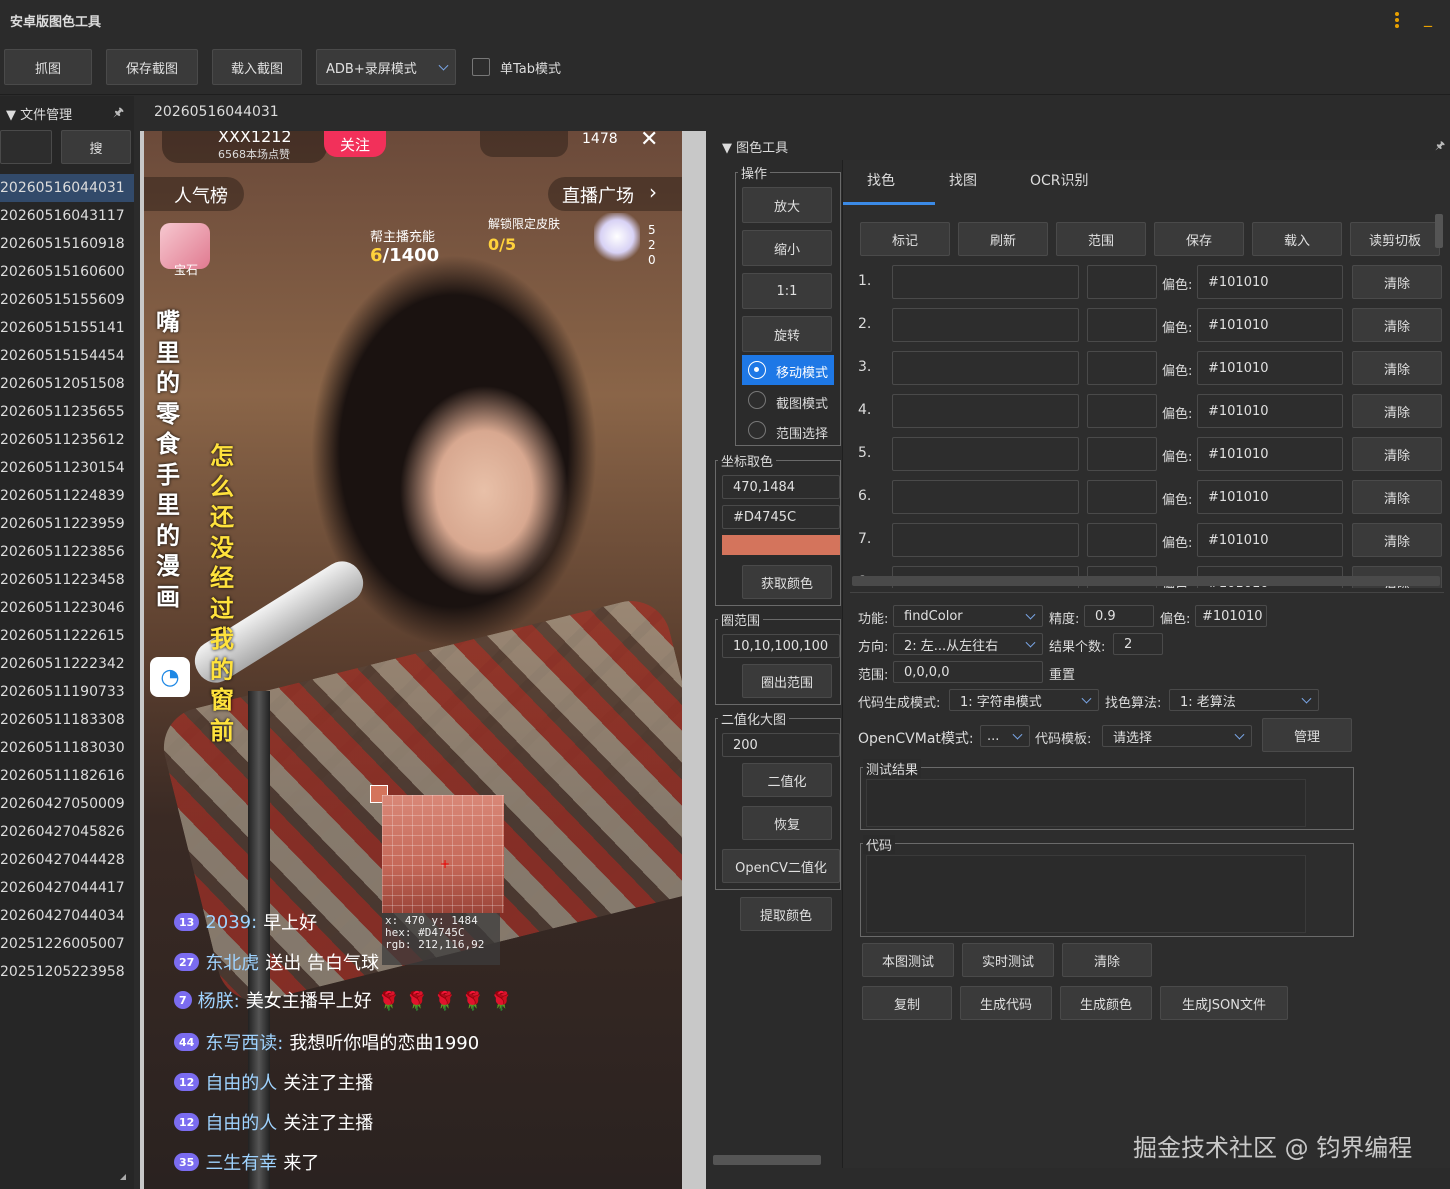  Describe the element at coordinates (781, 745) in the screenshot. I see `threshold-input: 200` at that location.